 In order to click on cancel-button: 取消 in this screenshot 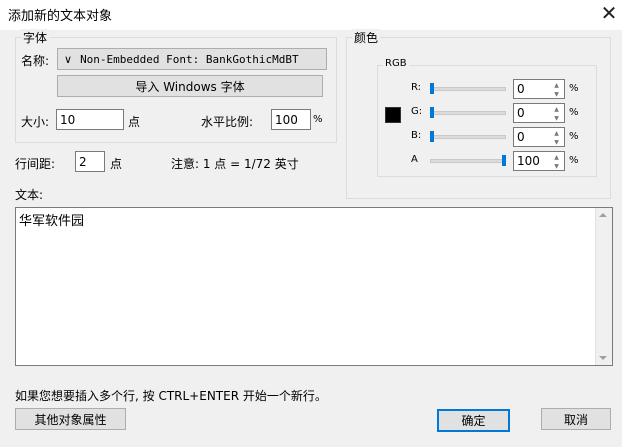, I will do `click(576, 419)`.